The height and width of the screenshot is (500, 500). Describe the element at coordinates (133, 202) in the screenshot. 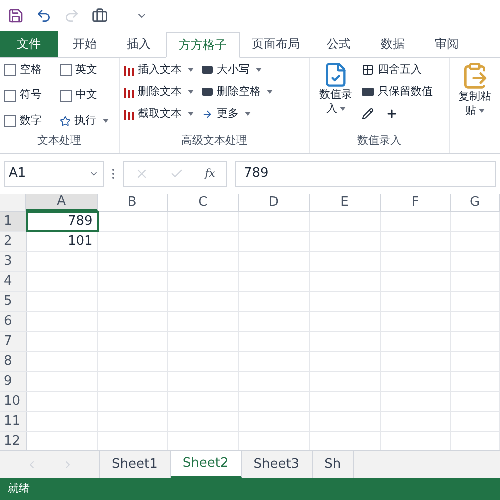

I see `column-header: B` at that location.